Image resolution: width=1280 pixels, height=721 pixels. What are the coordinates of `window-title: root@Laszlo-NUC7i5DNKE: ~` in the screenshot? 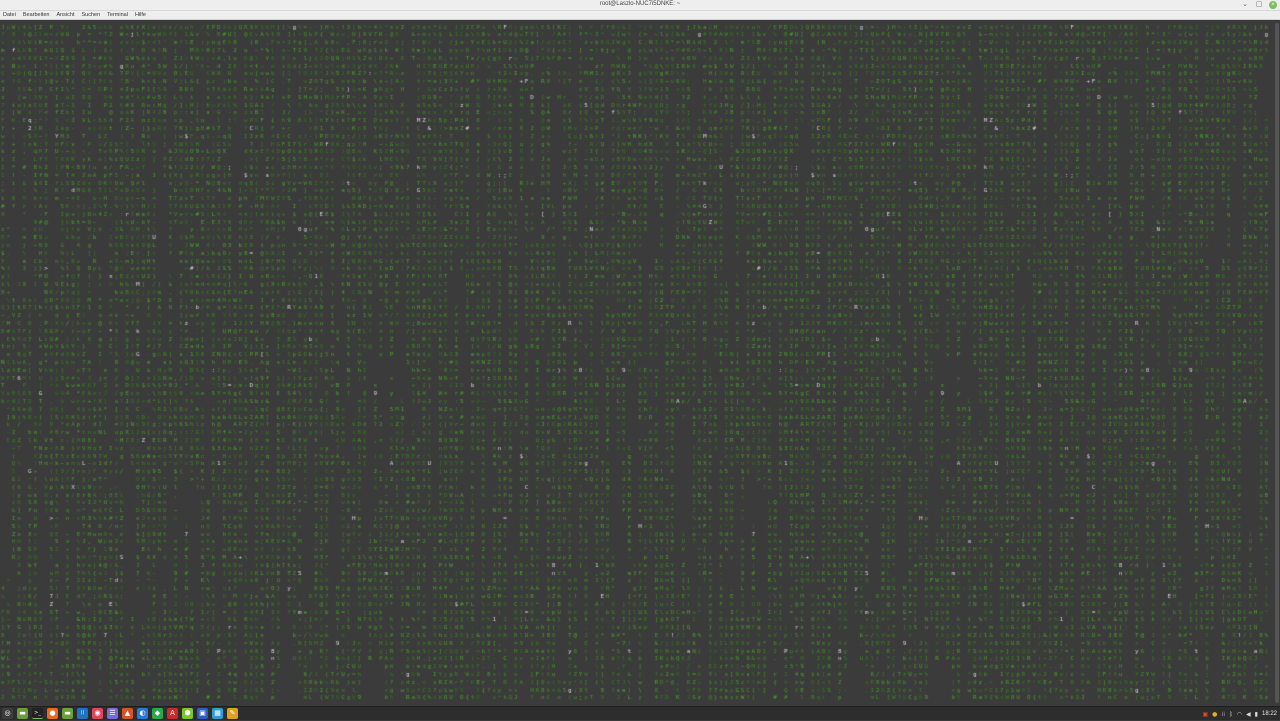 It's located at (640, 4).